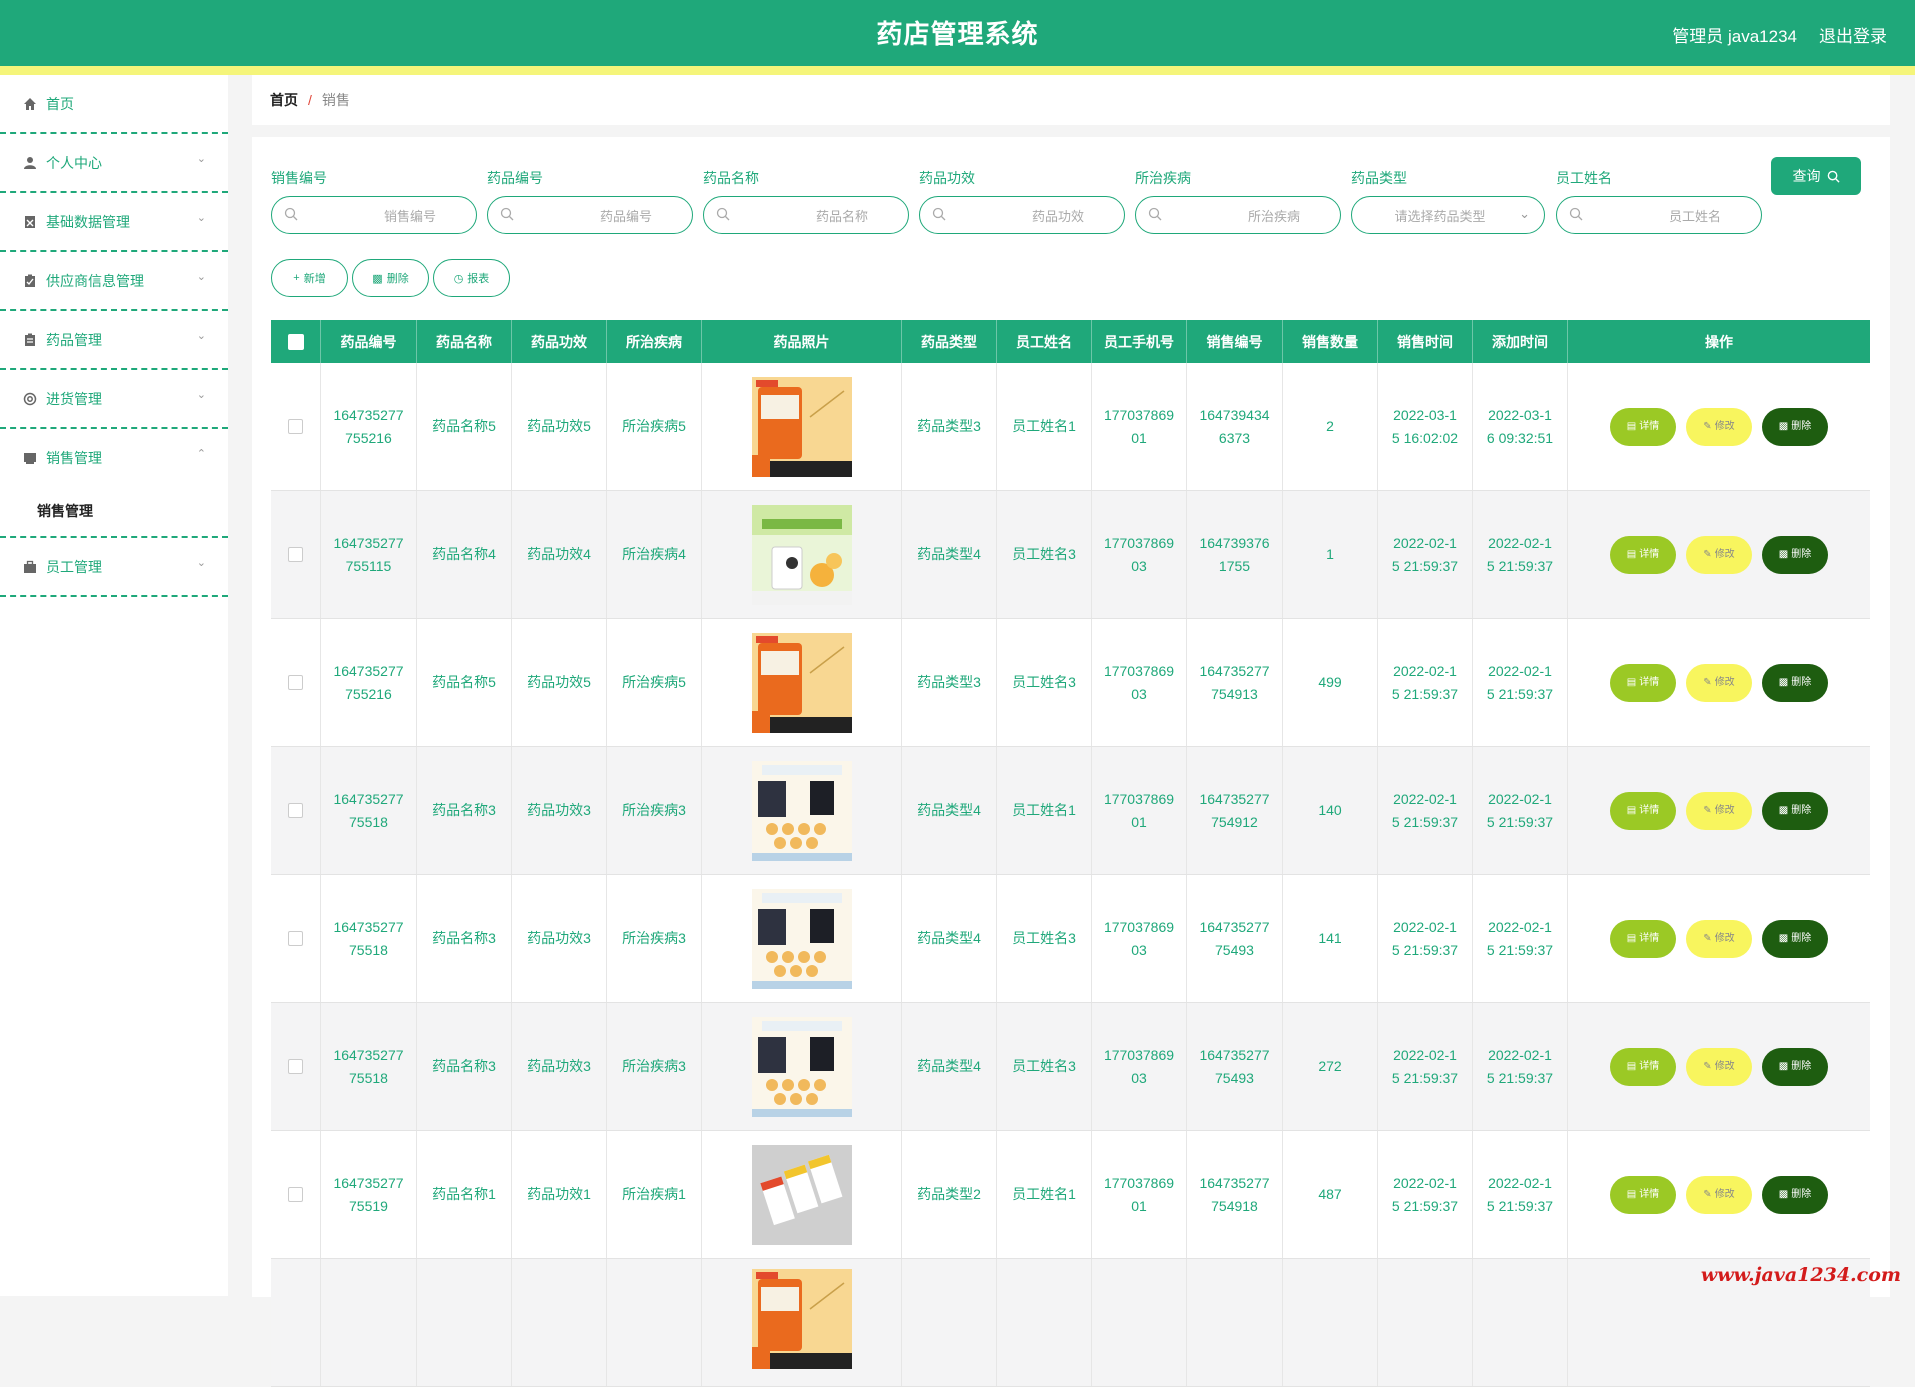 The width and height of the screenshot is (1915, 1387). Describe the element at coordinates (1816, 176) in the screenshot. I see `query-button: 查询` at that location.